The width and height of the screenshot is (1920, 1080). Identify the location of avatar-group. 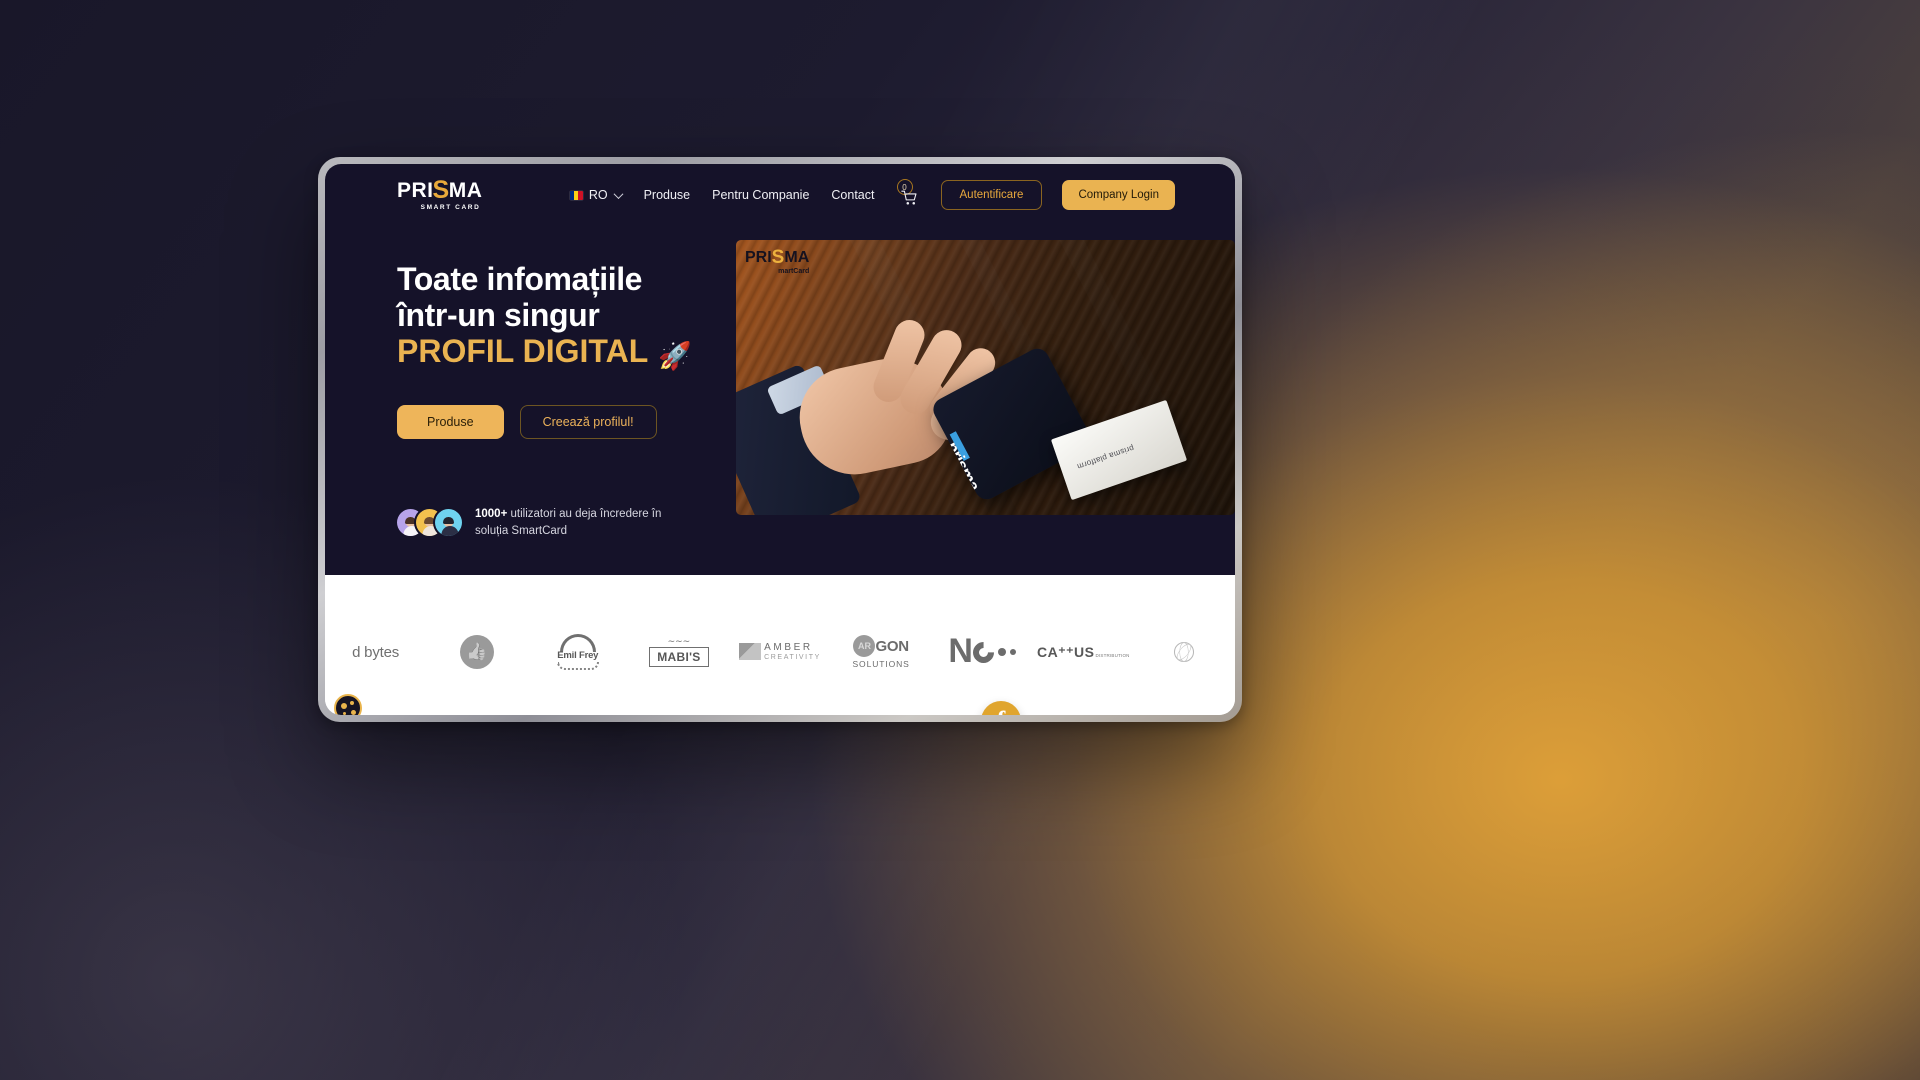
(429, 523).